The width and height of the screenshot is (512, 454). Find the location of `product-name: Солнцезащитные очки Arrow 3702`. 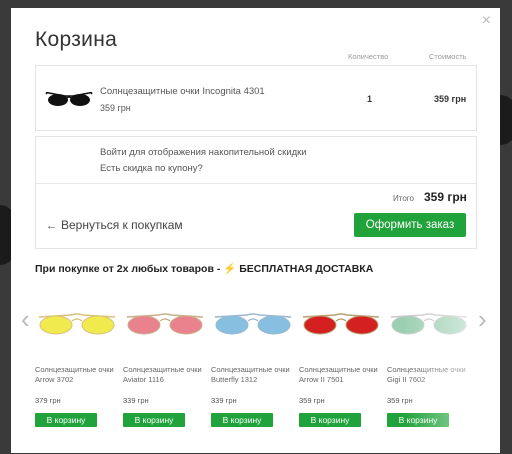

product-name: Солнцезащитные очки Arrow 3702 is located at coordinates (77, 375).